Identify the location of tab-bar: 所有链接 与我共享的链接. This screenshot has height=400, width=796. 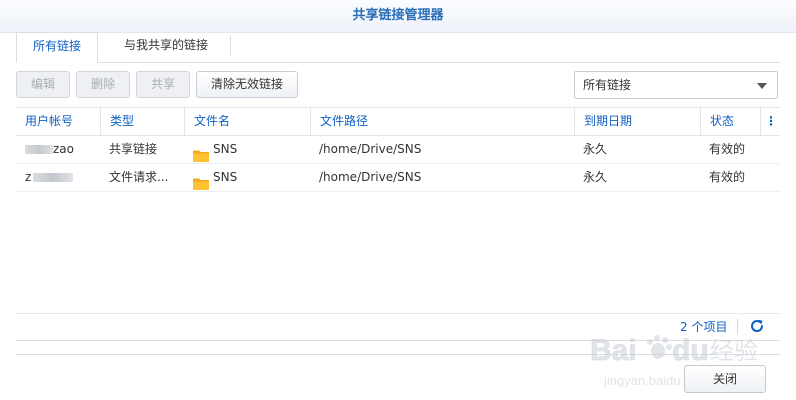
(398, 47).